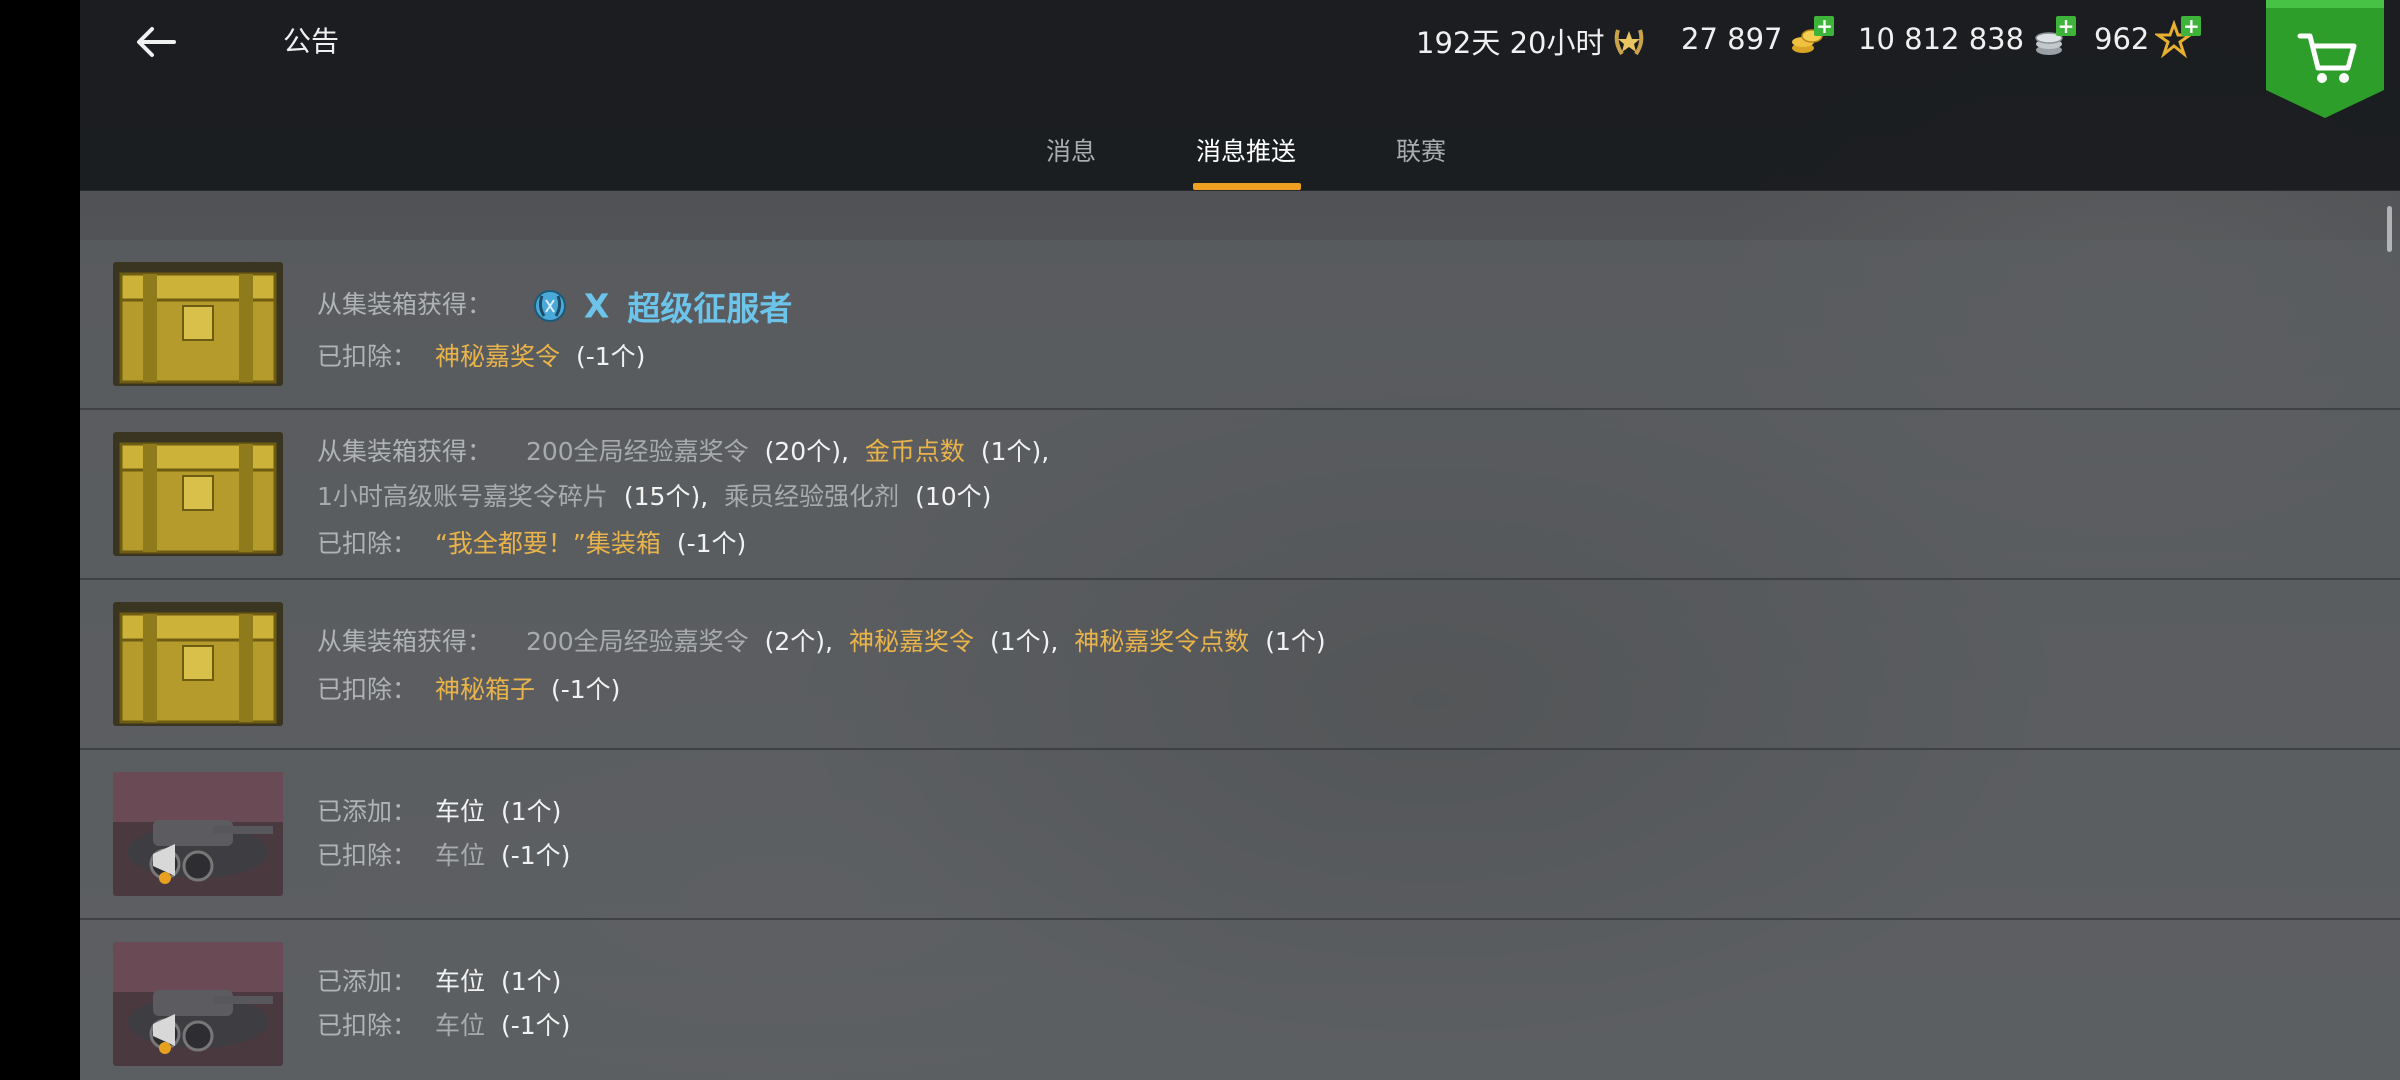 This screenshot has width=2400, height=1080. What do you see at coordinates (1811, 37) in the screenshot?
I see `gold-coins-icon: +` at bounding box center [1811, 37].